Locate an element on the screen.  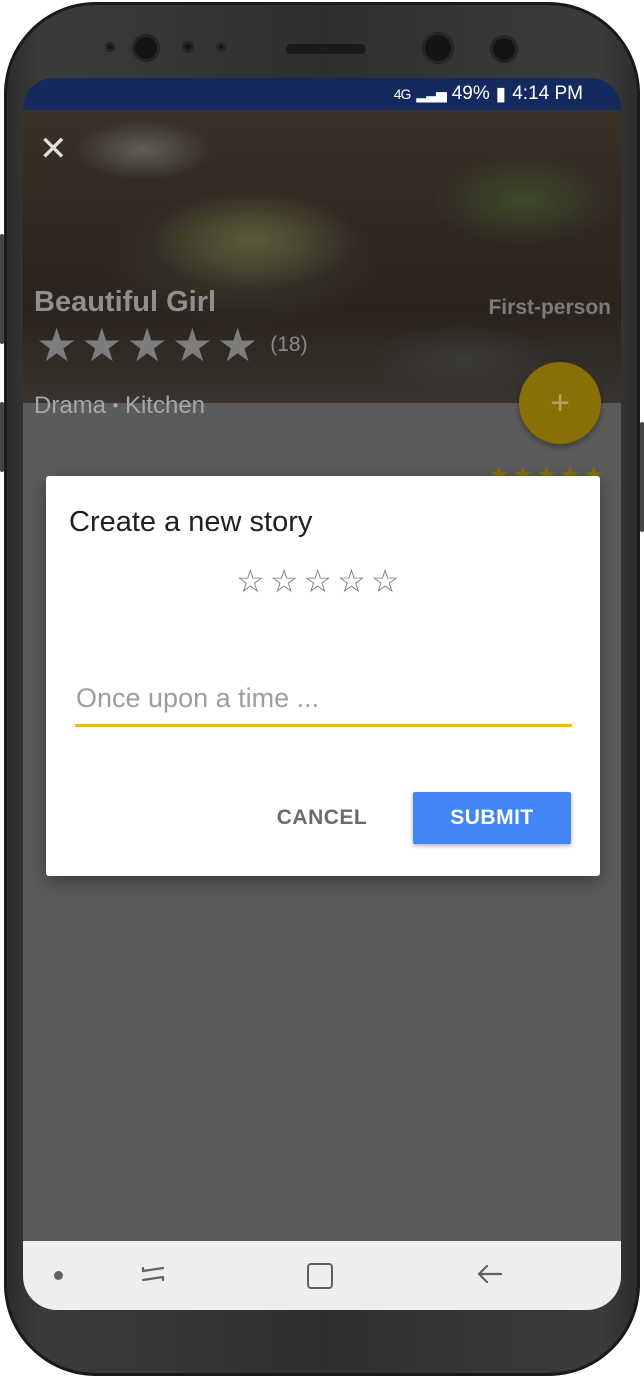
genre-label: Drama is located at coordinates (70, 405).